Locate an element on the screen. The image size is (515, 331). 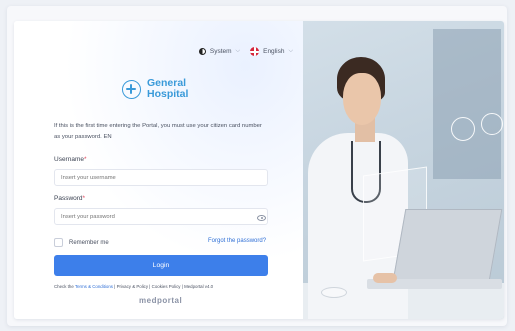
remember-label: Remember me is located at coordinates (89, 242).